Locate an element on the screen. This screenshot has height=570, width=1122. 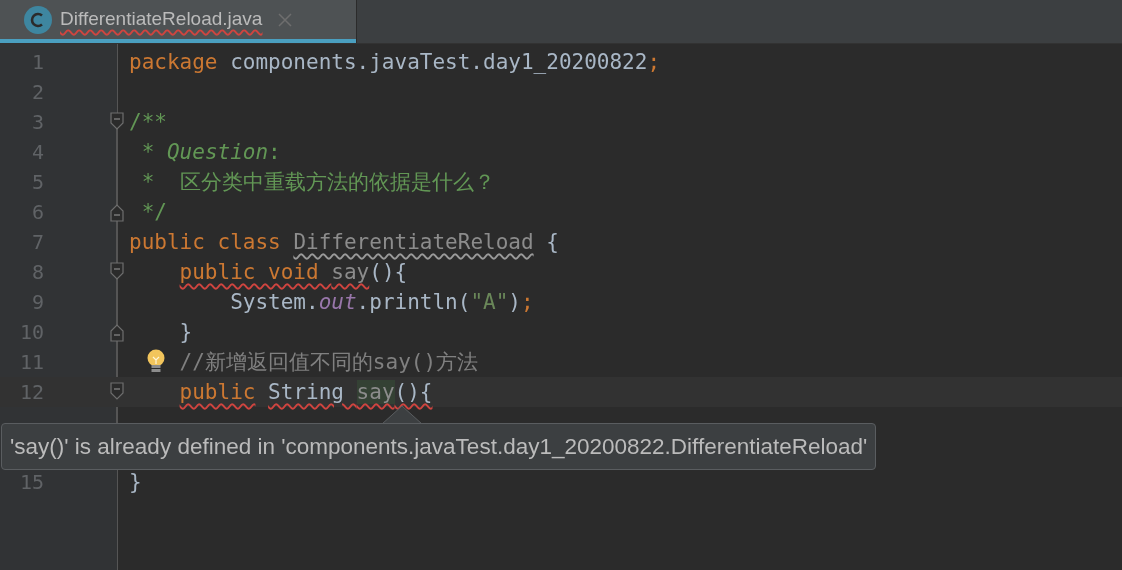
code-line: package components.javaTest.day1_20200822; is located at coordinates (395, 62).